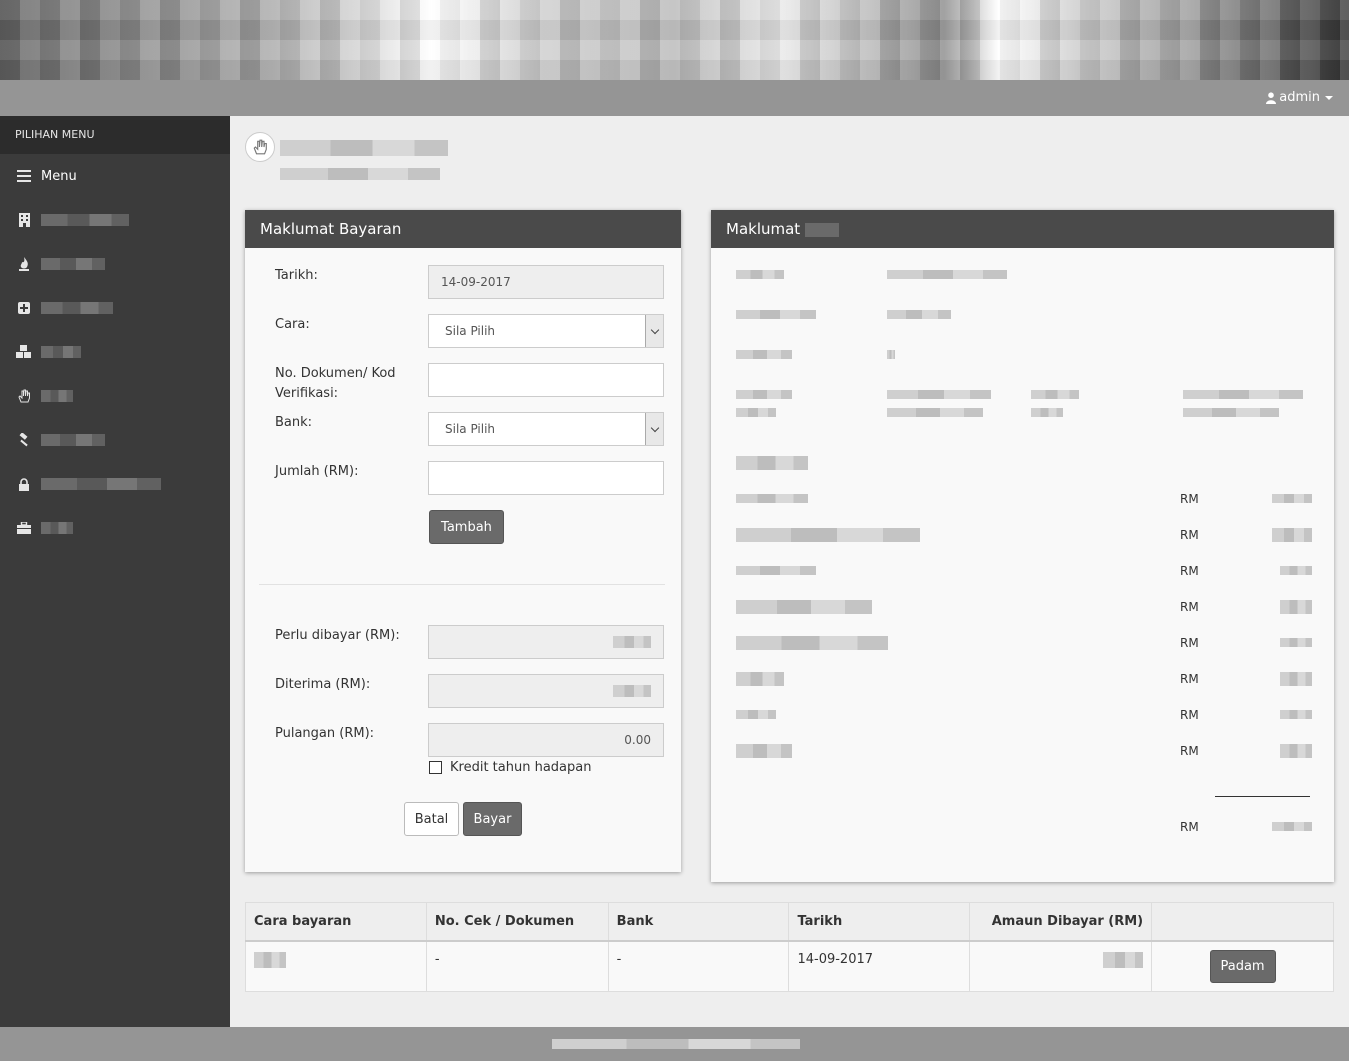 Image resolution: width=1349 pixels, height=1061 pixels. Describe the element at coordinates (336, 966) in the screenshot. I see `cell-method` at that location.